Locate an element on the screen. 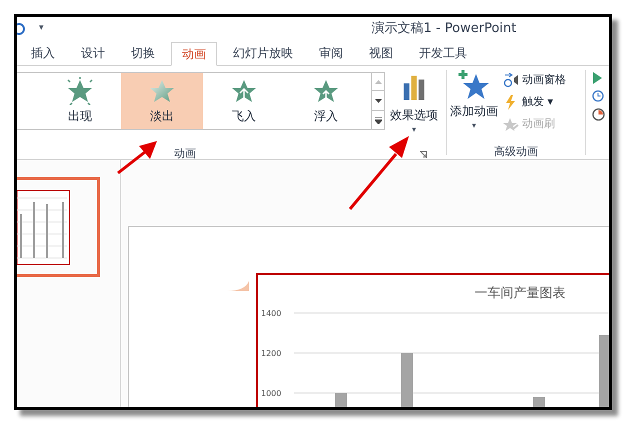 This screenshot has width=626, height=424. effect-options-button: 效果选项 ▾ is located at coordinates (414, 103).